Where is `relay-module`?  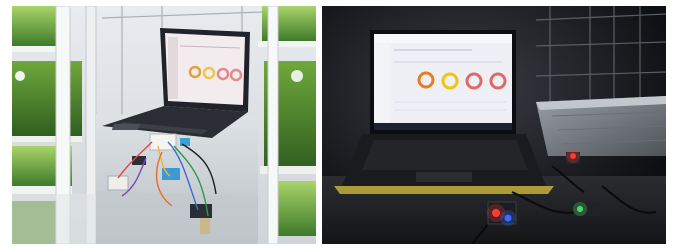 relay-module is located at coordinates (573, 156).